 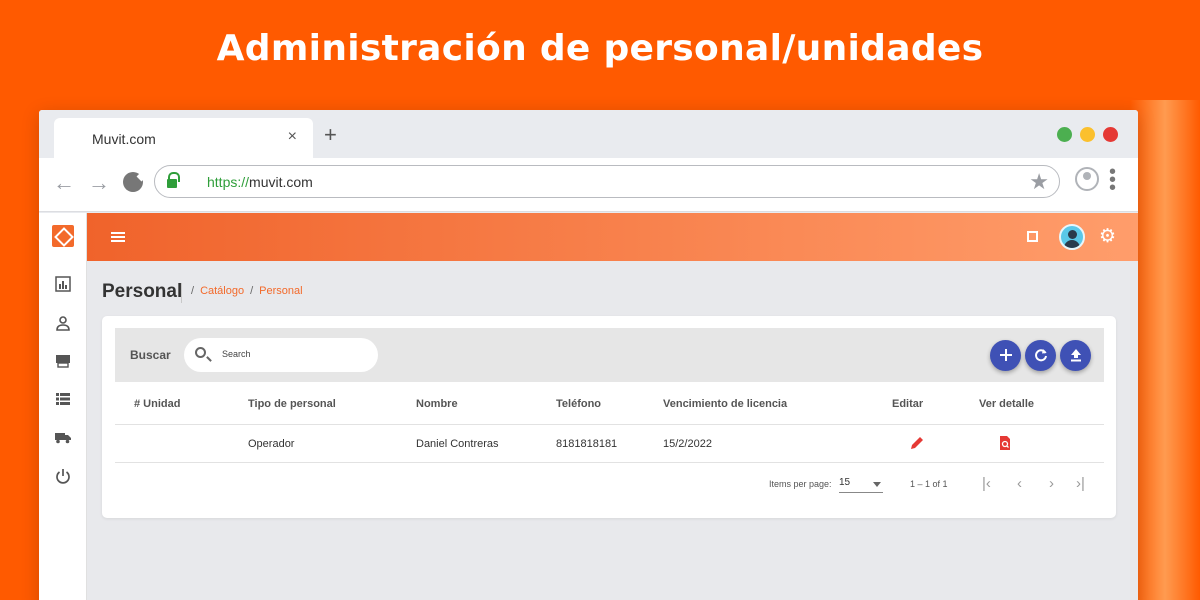 I want to click on url-field: https://muvit.com ★, so click(x=607, y=181).